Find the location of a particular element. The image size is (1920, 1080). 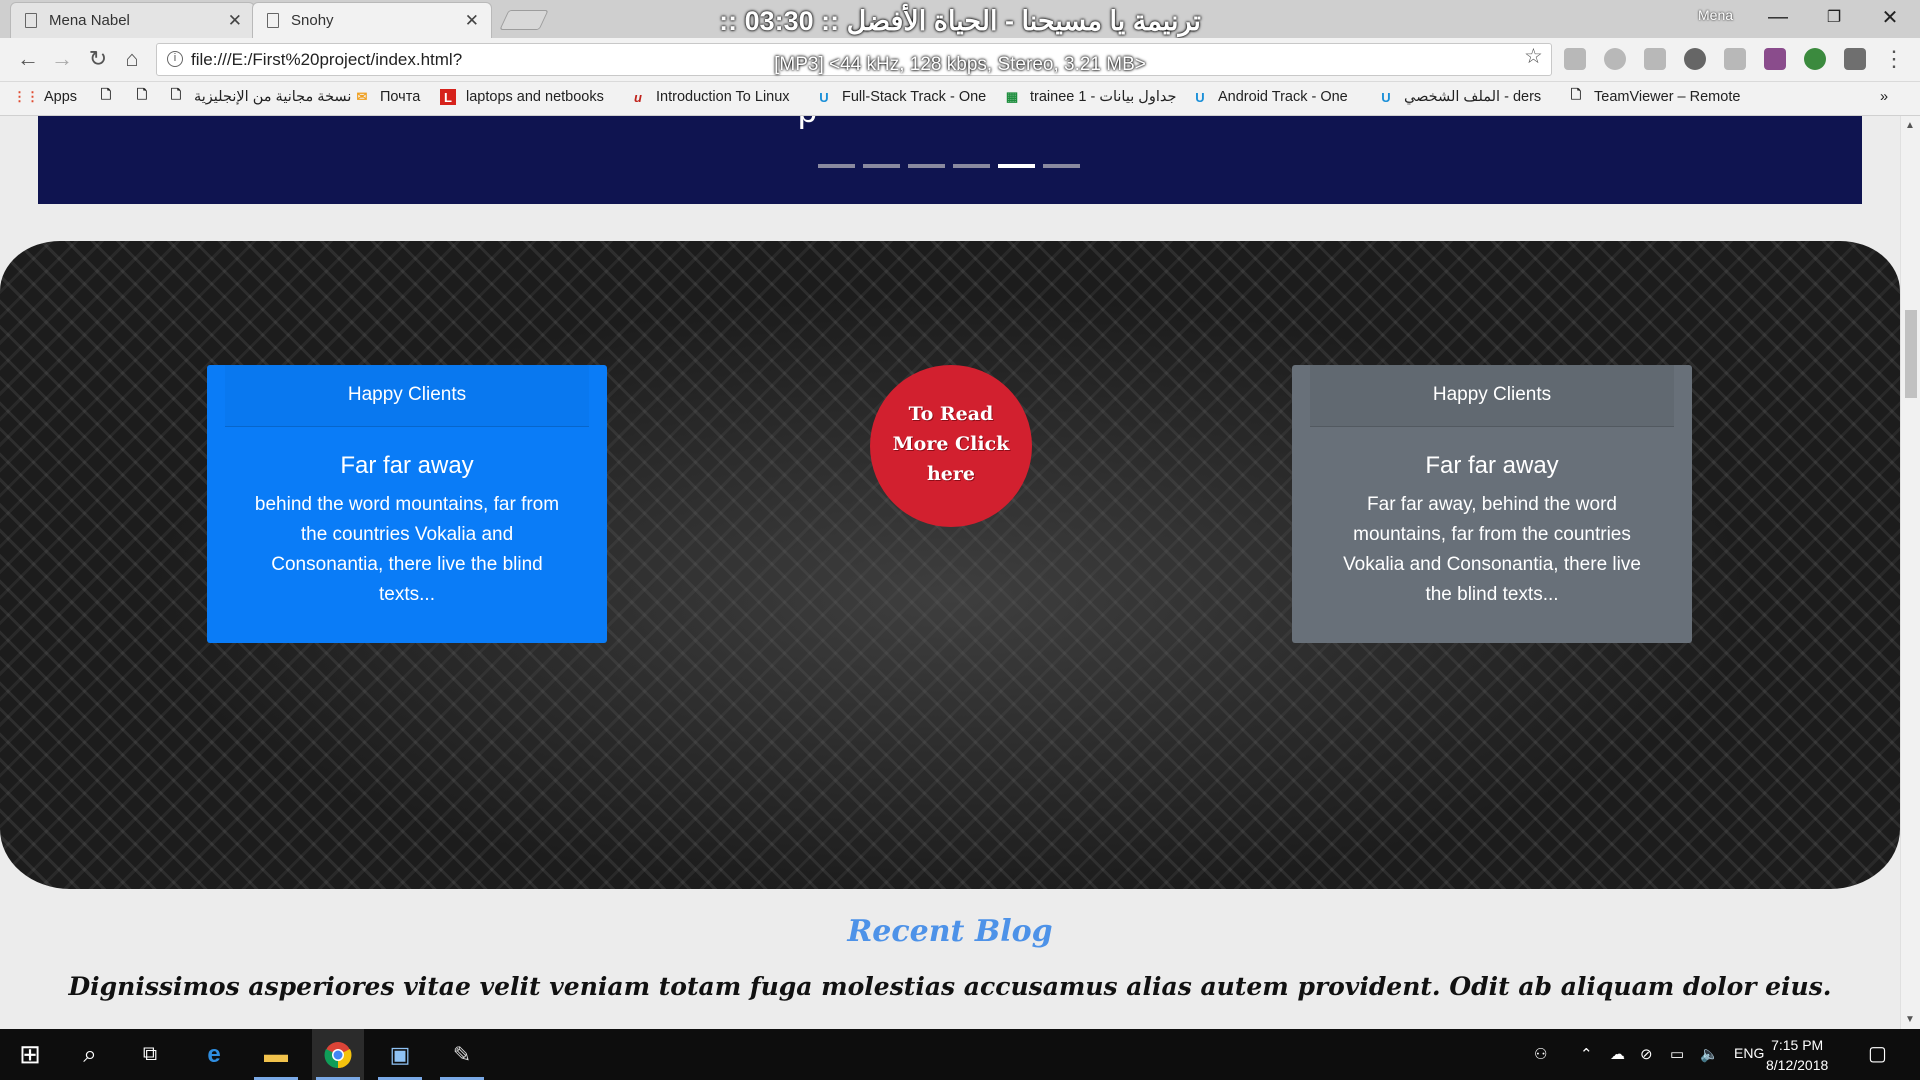

sheets-icon: ▦ is located at coordinates (1012, 96).